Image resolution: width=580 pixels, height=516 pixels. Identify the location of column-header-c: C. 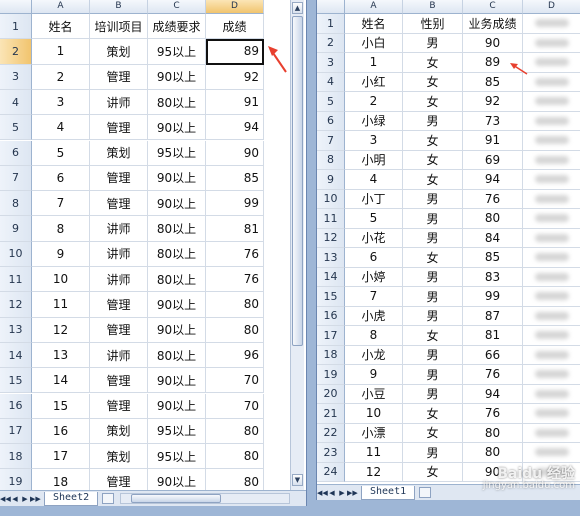
(177, 7).